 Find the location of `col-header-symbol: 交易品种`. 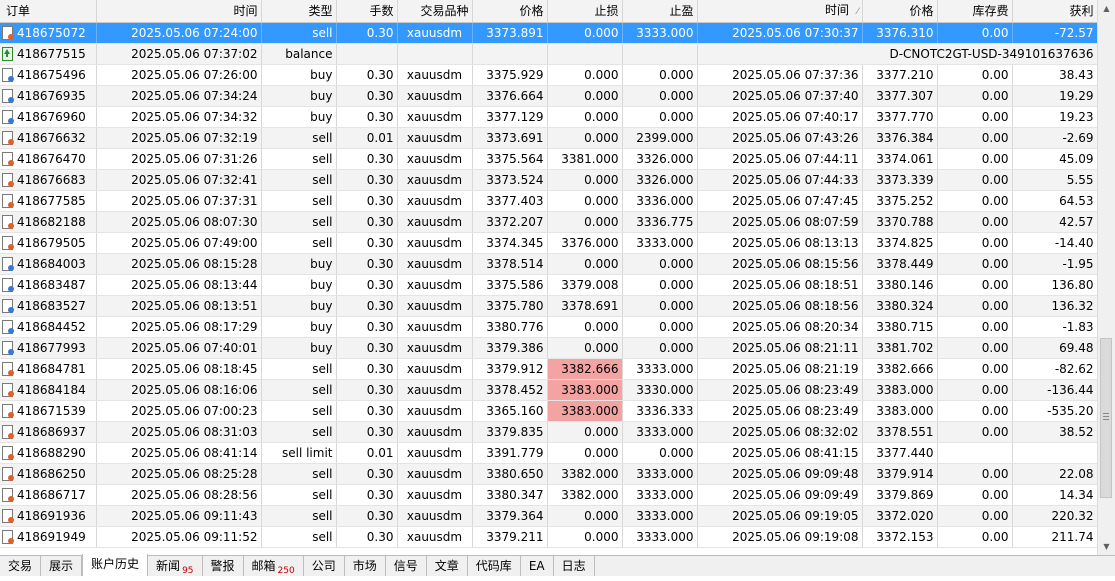

col-header-symbol: 交易品种 is located at coordinates (435, 11).